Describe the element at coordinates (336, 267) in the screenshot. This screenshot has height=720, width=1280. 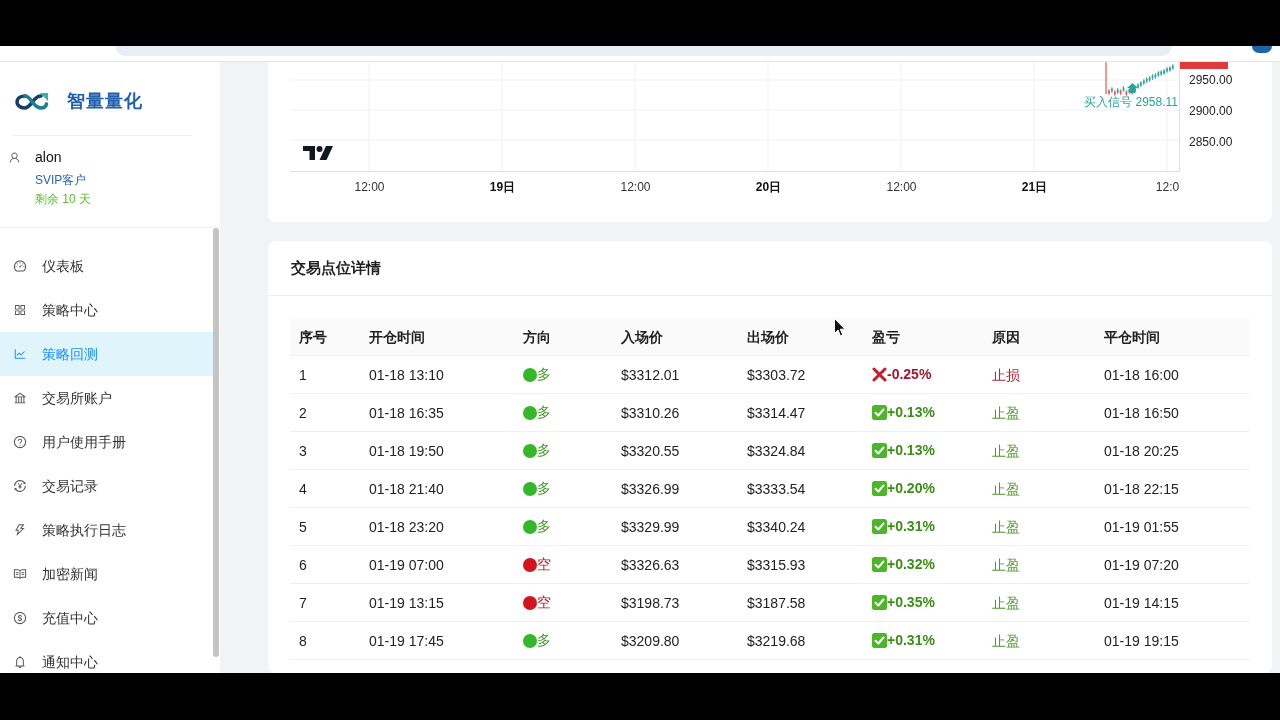
I see `card-title: 交易点位详情` at that location.